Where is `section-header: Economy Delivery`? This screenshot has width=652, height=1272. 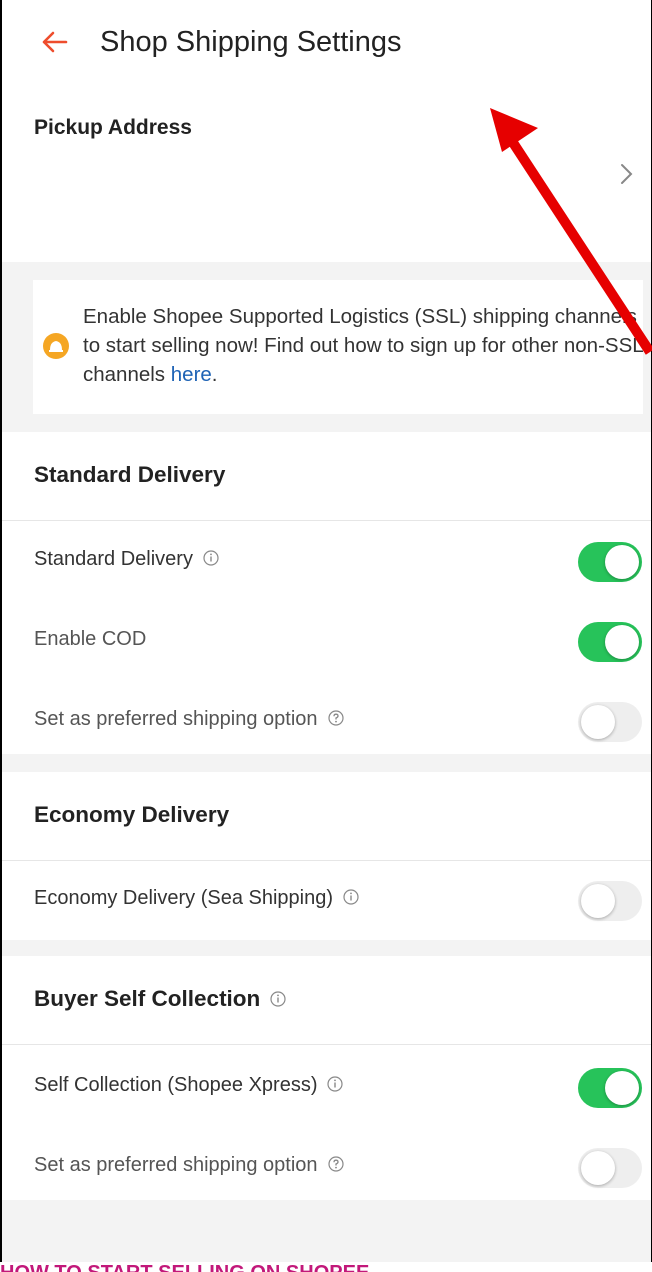
section-header: Economy Delivery is located at coordinates (326, 816).